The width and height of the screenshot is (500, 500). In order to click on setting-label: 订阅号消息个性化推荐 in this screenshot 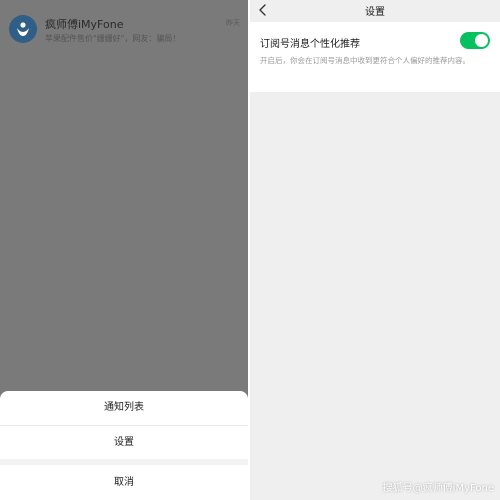, I will do `click(310, 44)`.